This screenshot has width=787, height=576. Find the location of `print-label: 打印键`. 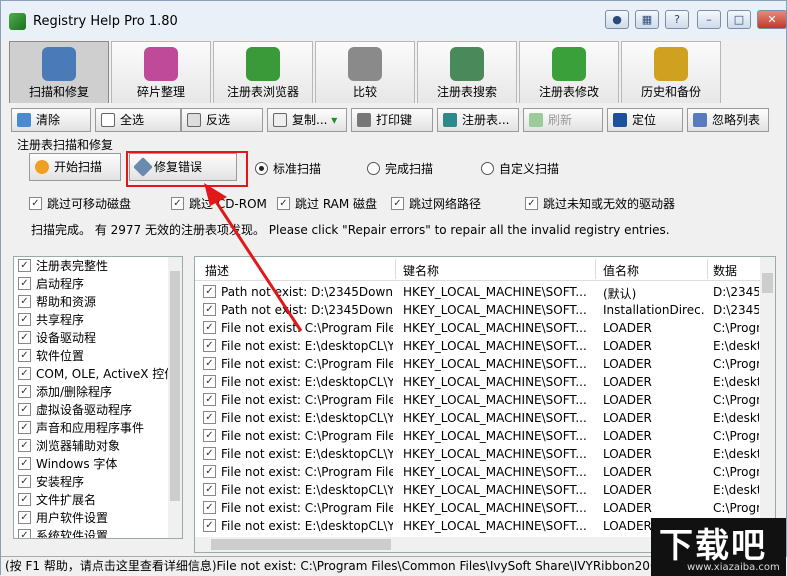

print-label: 打印键 is located at coordinates (394, 120).